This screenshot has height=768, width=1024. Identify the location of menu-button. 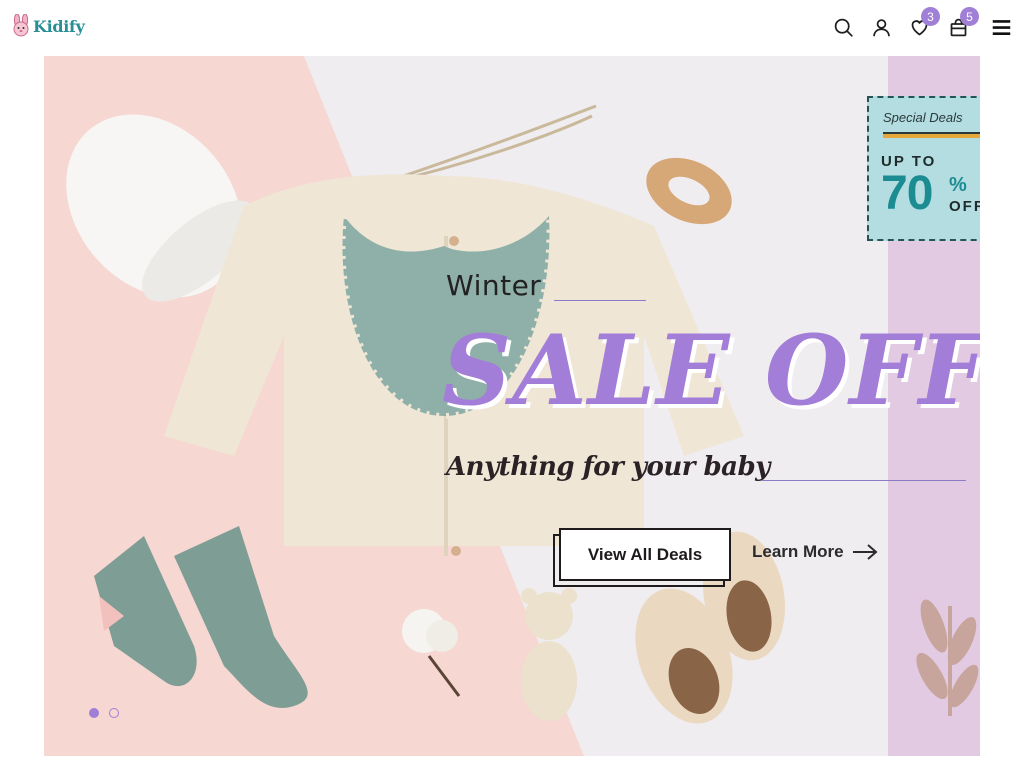
(1001, 27).